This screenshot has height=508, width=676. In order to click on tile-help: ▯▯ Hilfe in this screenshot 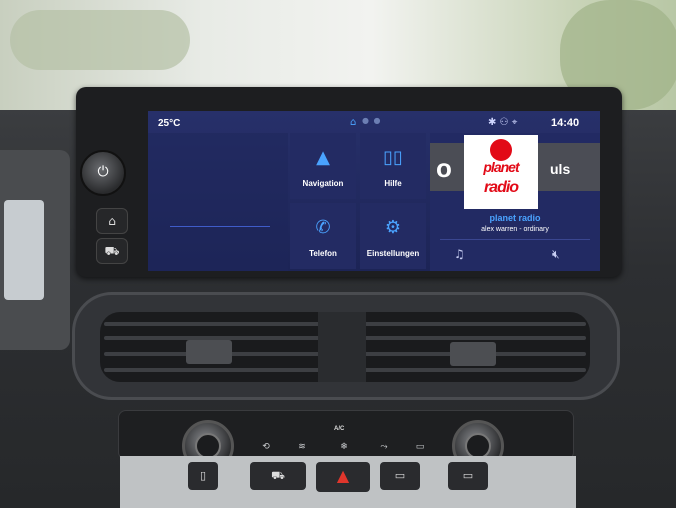, I will do `click(393, 166)`.